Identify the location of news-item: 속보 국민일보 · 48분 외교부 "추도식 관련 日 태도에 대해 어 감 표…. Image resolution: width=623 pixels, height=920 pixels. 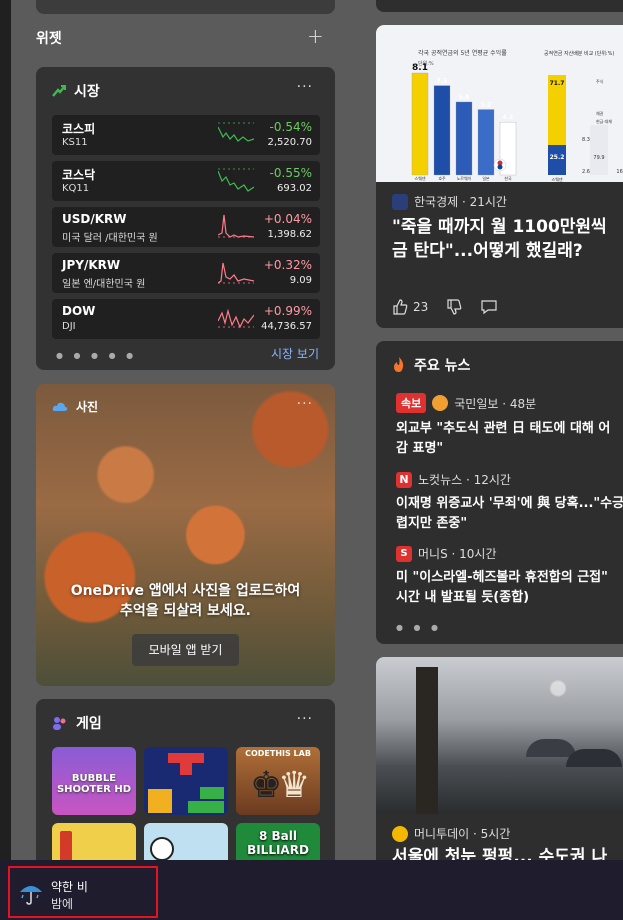
(509, 426).